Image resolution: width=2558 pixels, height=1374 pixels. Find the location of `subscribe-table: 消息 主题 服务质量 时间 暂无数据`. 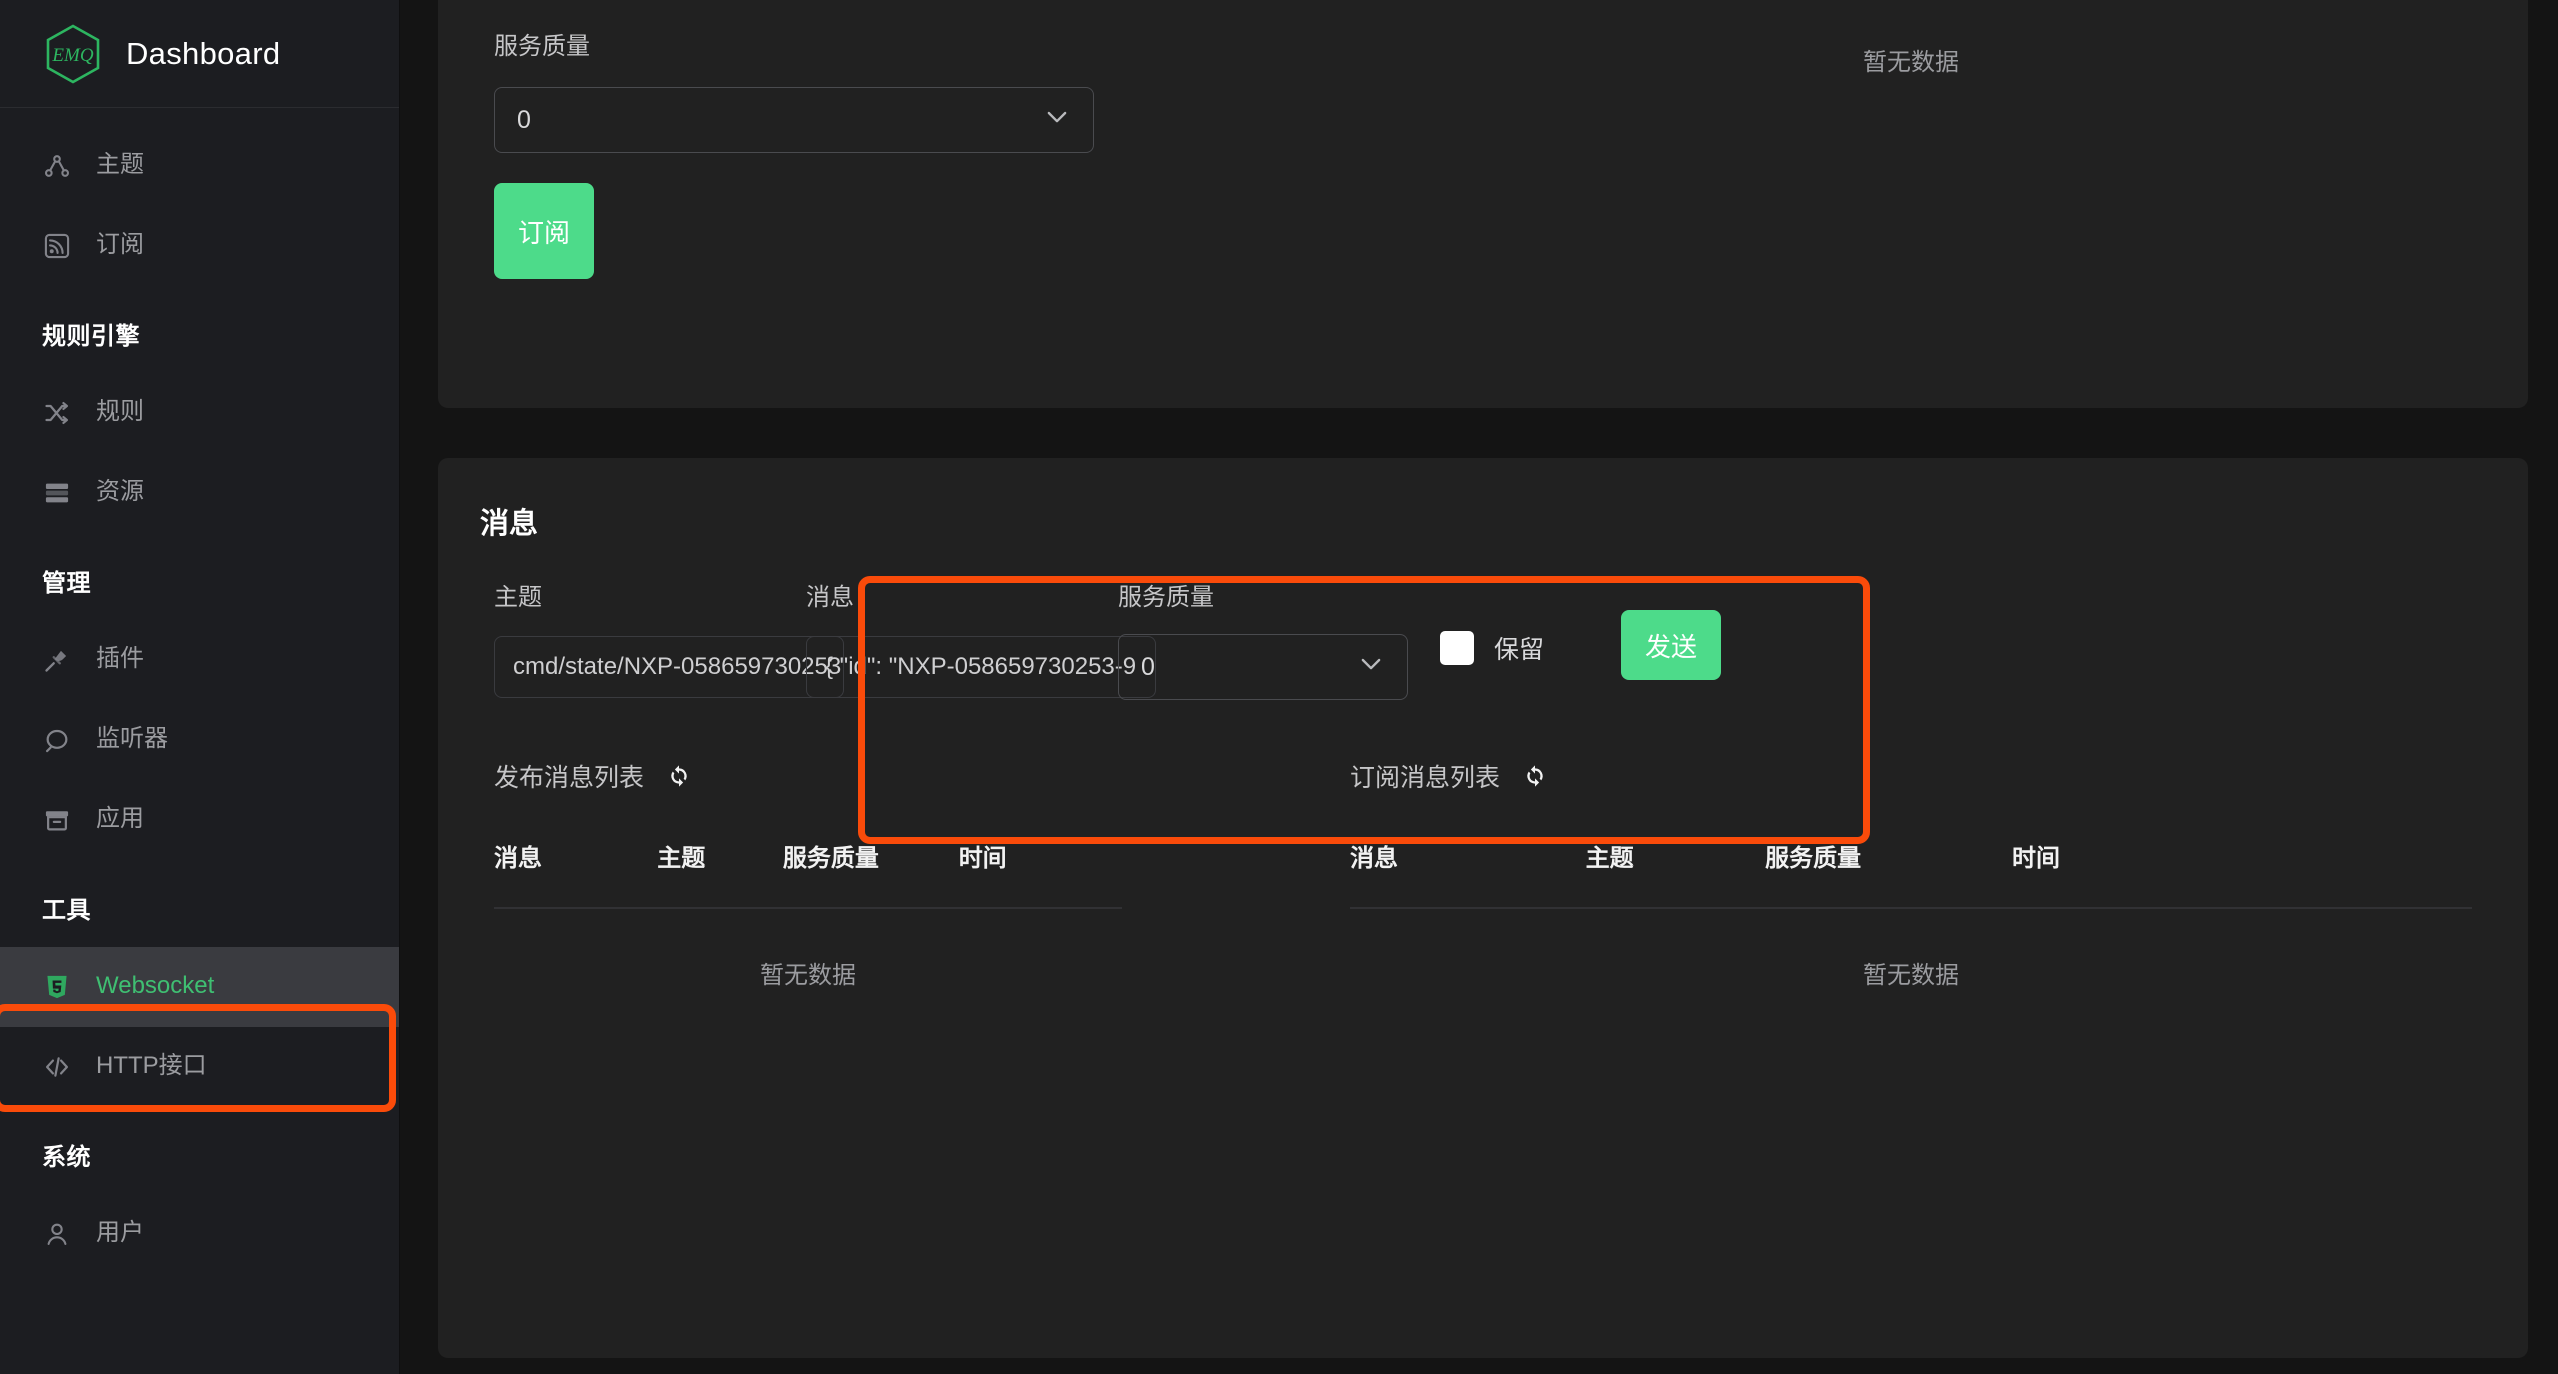

subscribe-table: 消息 主题 服务质量 时间 暂无数据 is located at coordinates (1911, 914).